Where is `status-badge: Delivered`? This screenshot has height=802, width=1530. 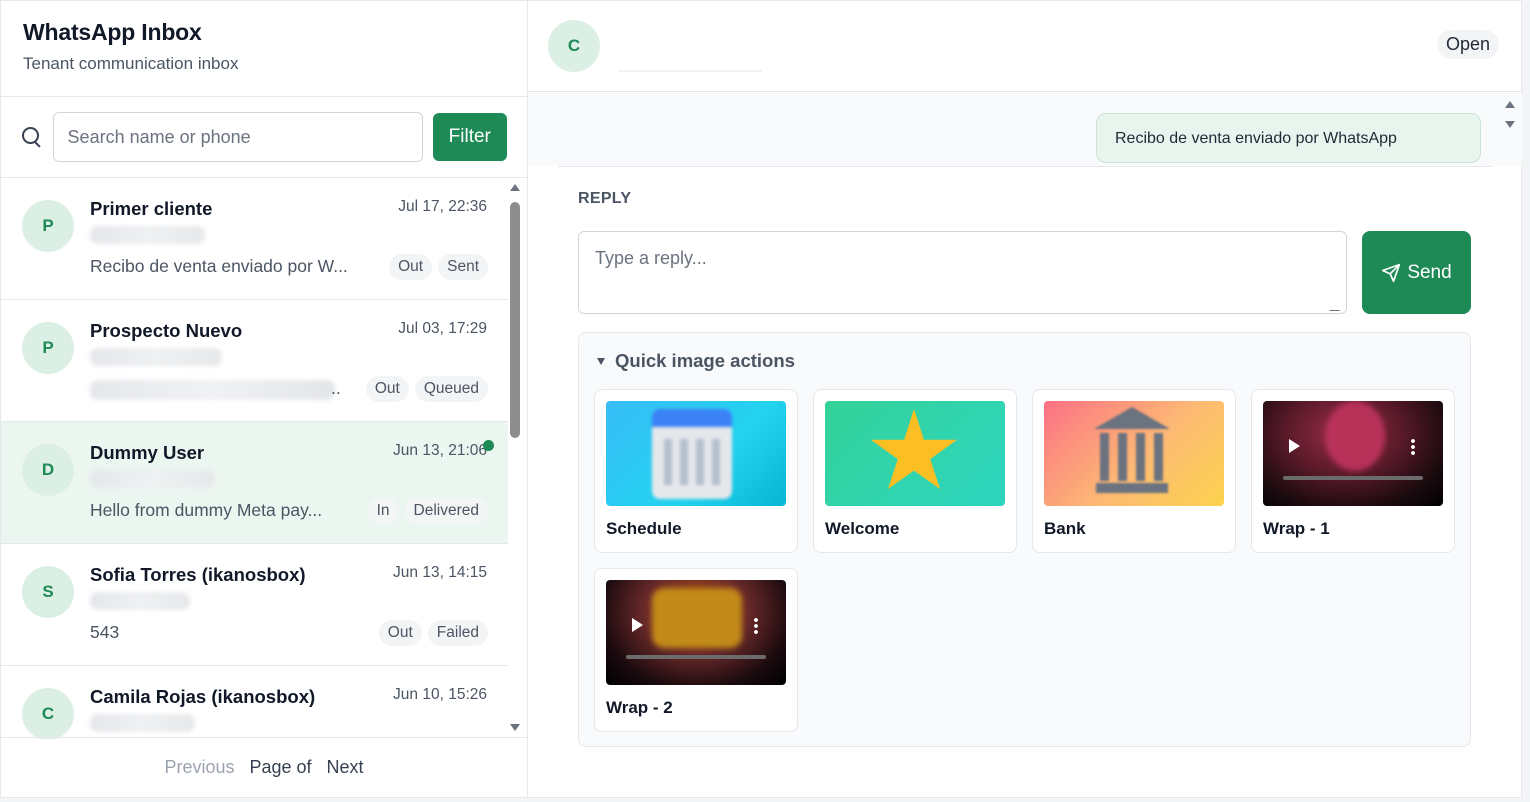 status-badge: Delivered is located at coordinates (446, 511).